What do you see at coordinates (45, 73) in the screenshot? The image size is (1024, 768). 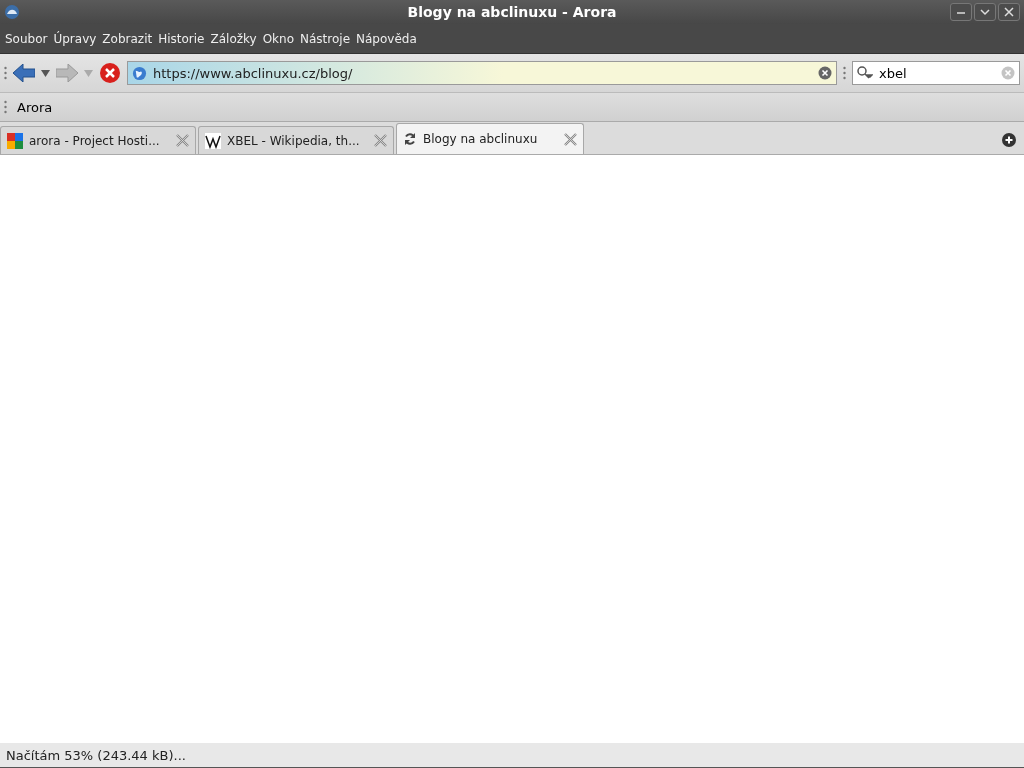 I see `caret-icon` at bounding box center [45, 73].